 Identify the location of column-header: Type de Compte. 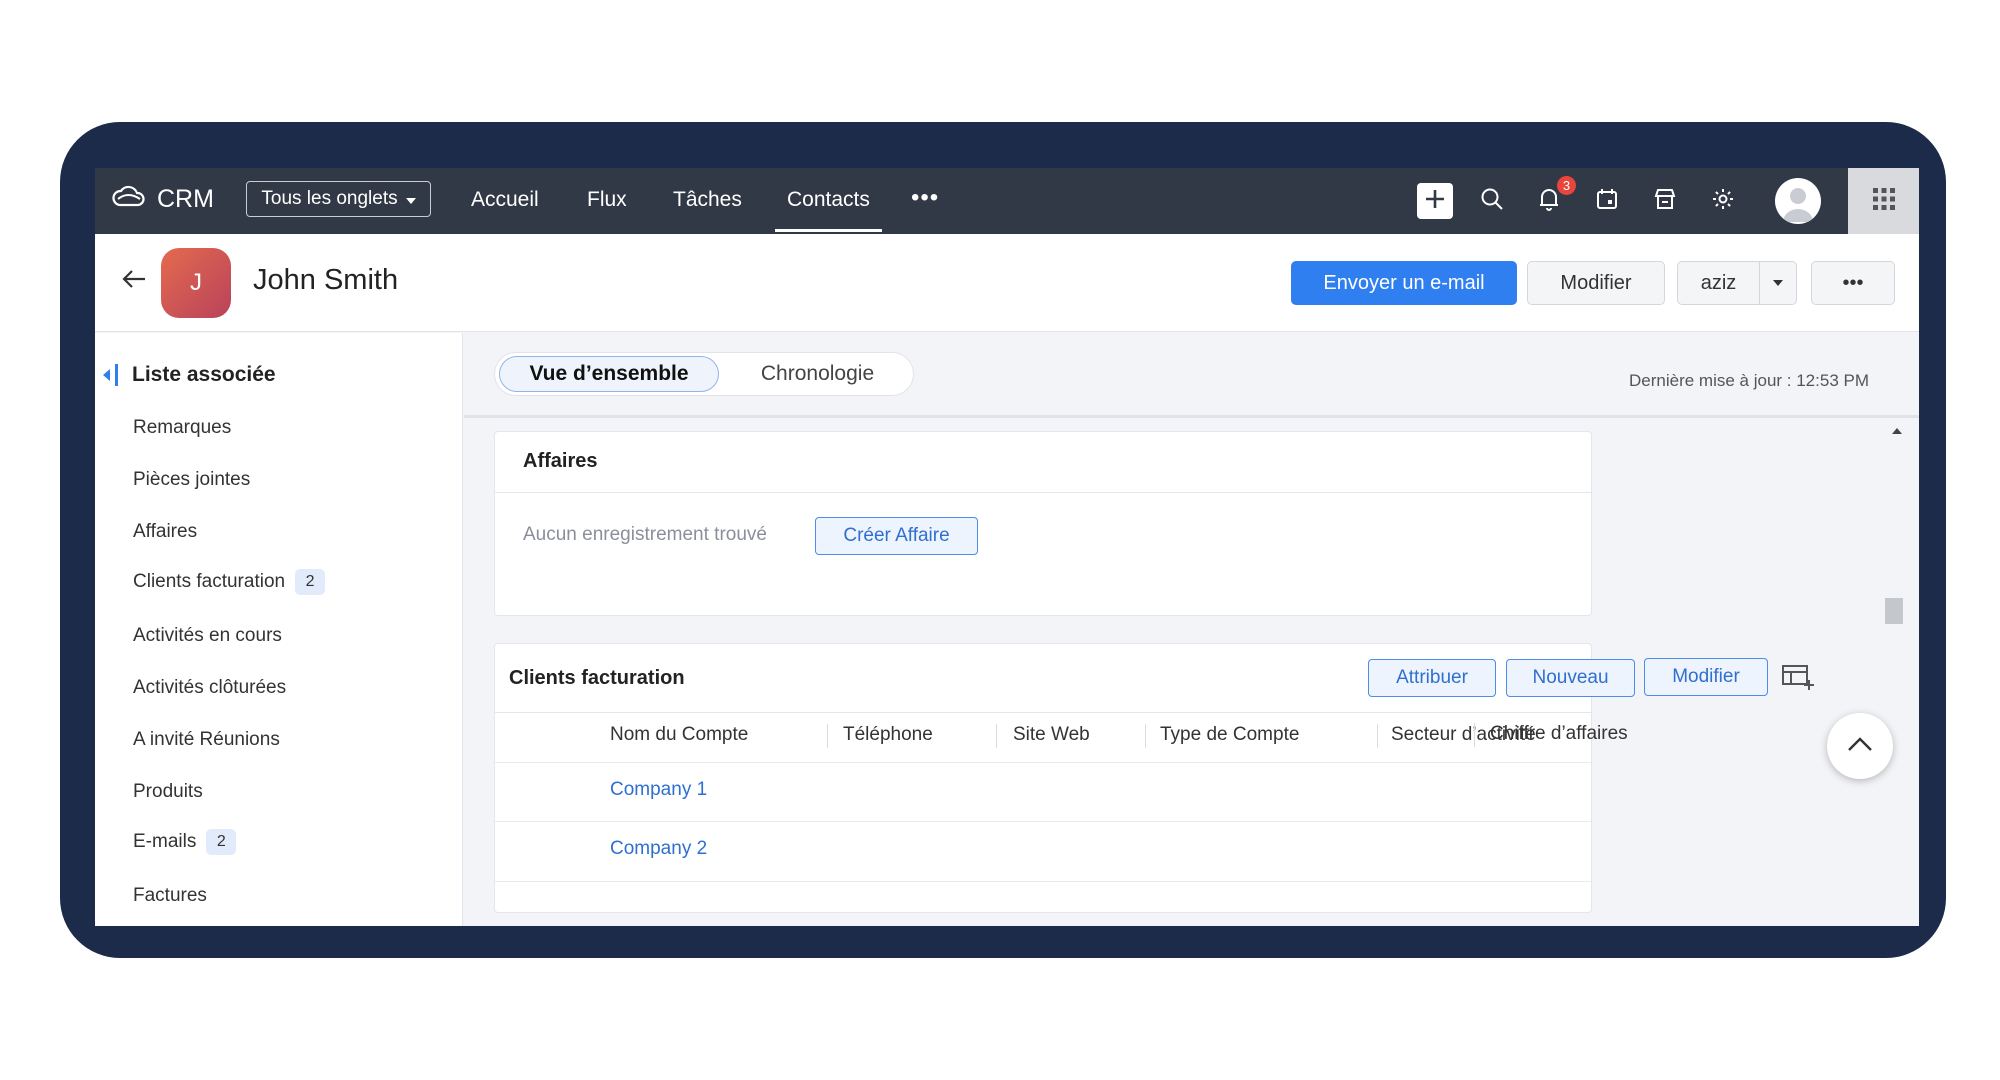
(1229, 735).